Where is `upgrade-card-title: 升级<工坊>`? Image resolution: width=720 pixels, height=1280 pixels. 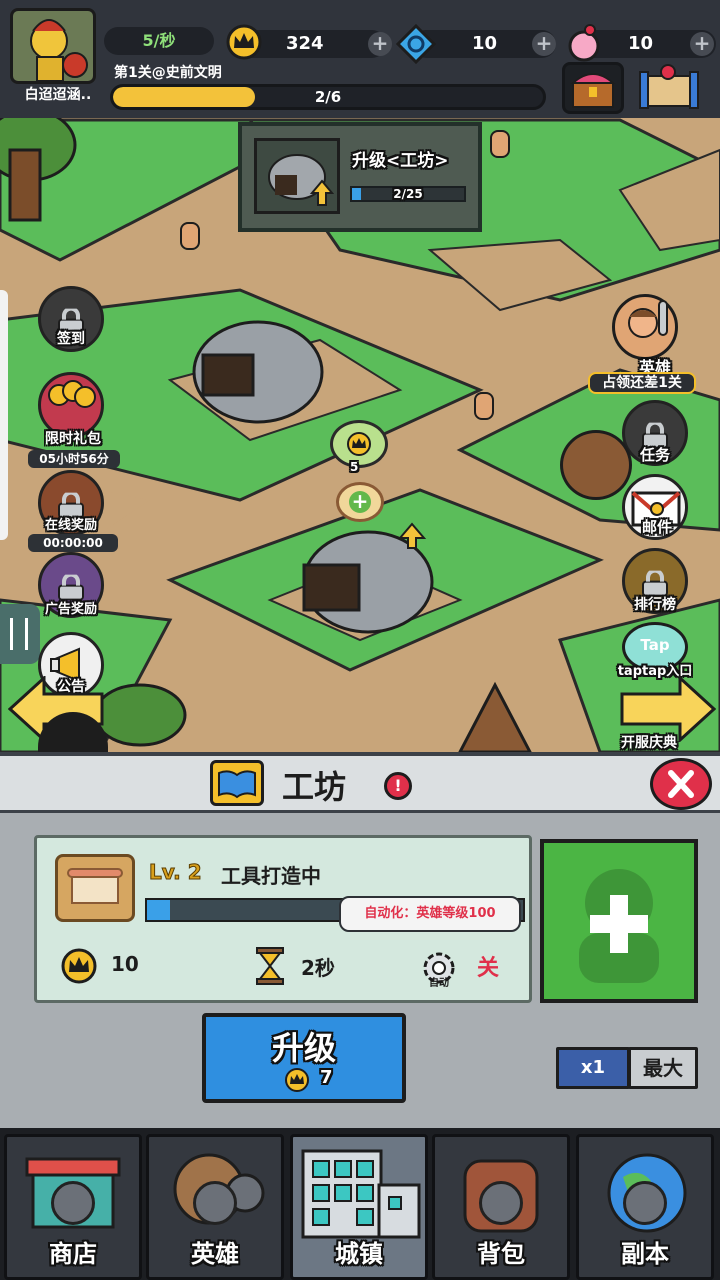
upgrade-card-title: 升级<工坊> is located at coordinates (400, 161).